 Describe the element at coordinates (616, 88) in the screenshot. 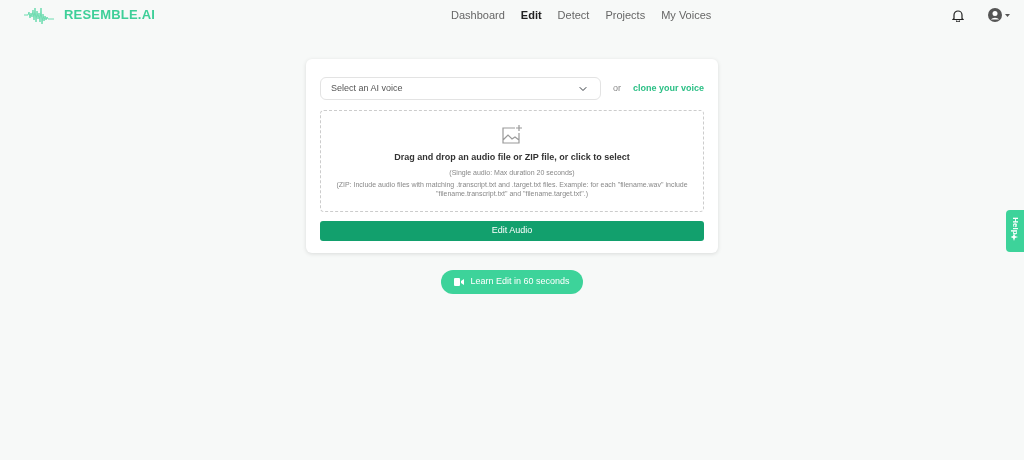

I see `or-label: or` at that location.